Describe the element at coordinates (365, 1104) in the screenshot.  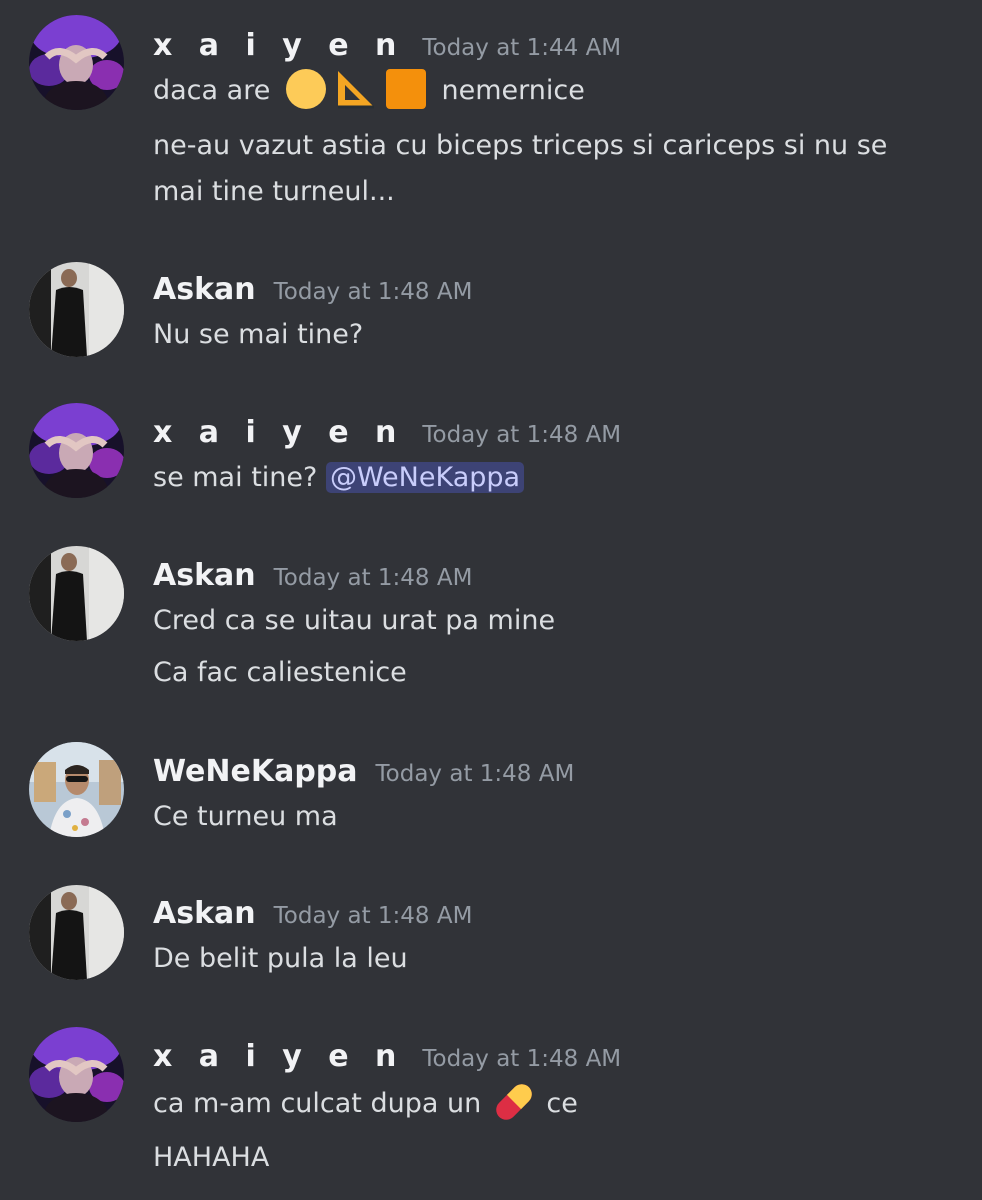
I see `message-text: ca m-am culcat dupa un ce` at that location.